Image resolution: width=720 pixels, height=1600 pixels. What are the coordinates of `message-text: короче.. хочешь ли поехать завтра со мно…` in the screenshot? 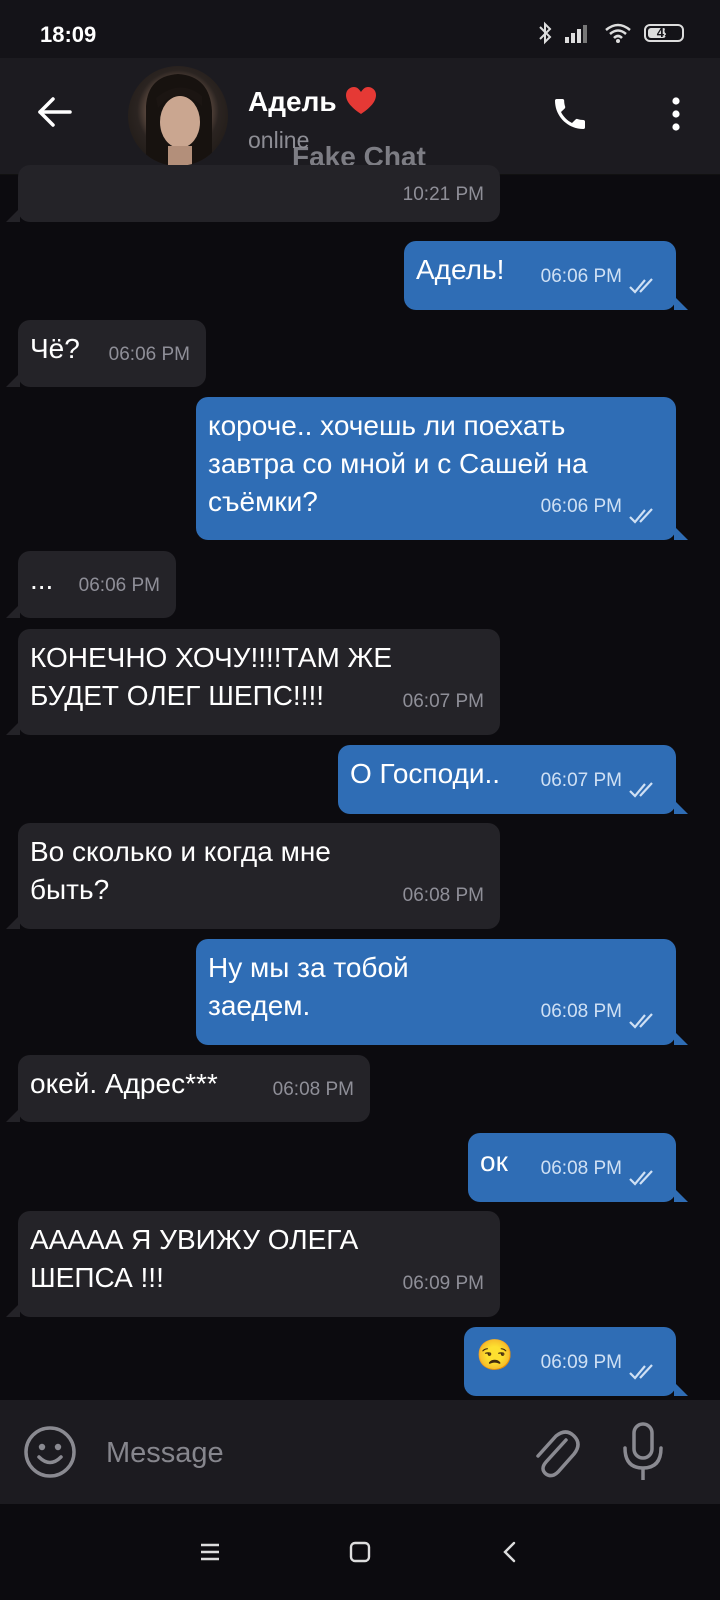 It's located at (398, 463).